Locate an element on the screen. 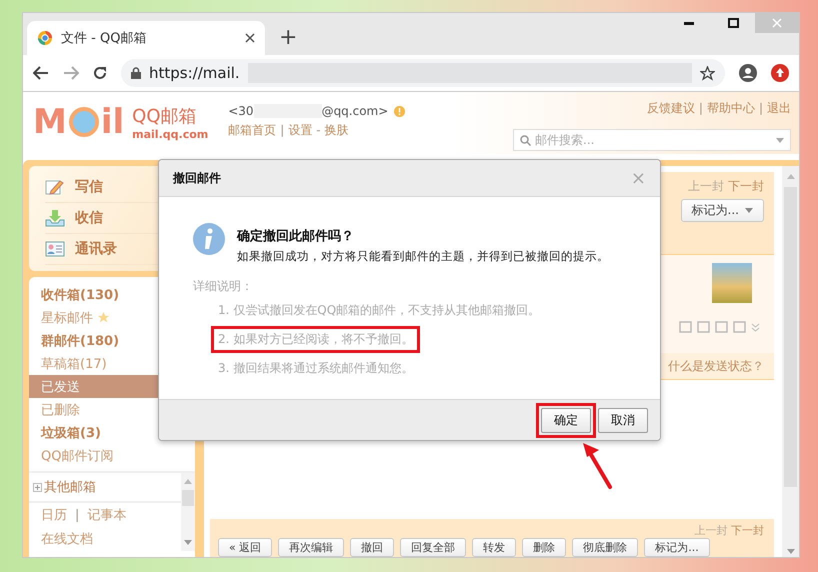 The image size is (818, 572). minimize-icon is located at coordinates (689, 23).